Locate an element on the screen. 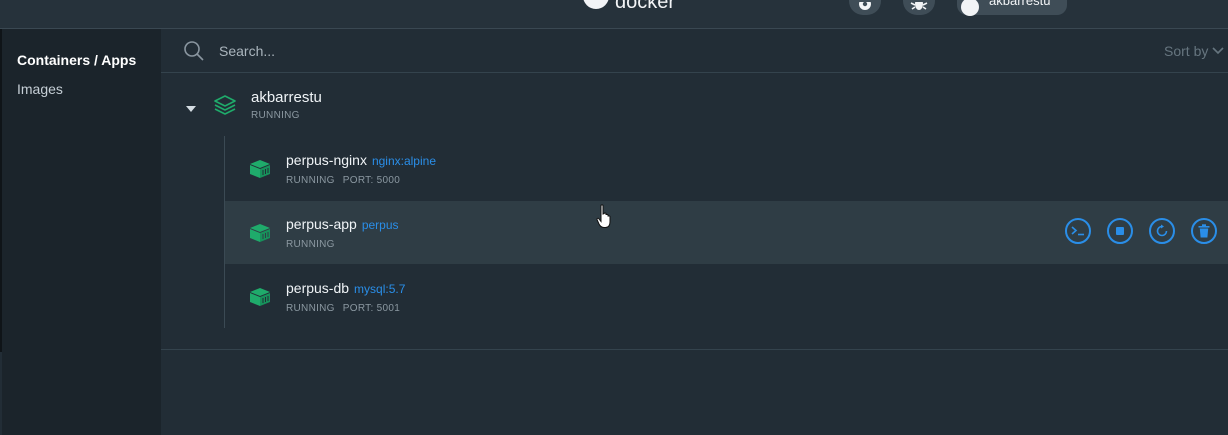 This screenshot has height=435, width=1228. delete-button is located at coordinates (1204, 231).